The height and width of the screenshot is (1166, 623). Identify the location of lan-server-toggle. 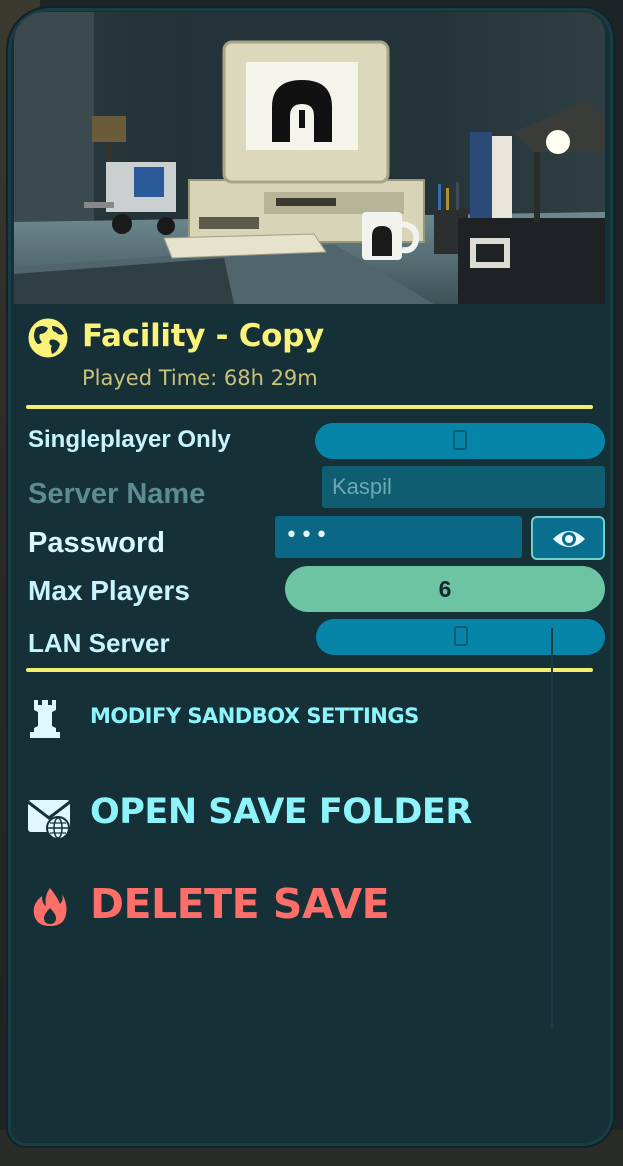
(460, 637).